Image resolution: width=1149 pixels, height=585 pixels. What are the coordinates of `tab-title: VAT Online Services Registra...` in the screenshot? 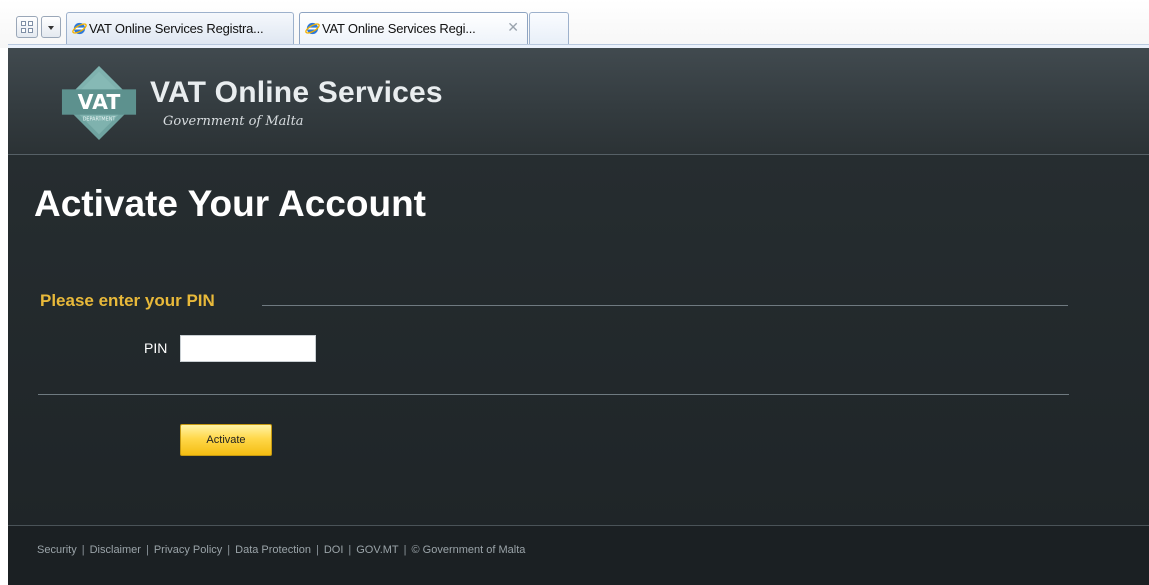 It's located at (176, 28).